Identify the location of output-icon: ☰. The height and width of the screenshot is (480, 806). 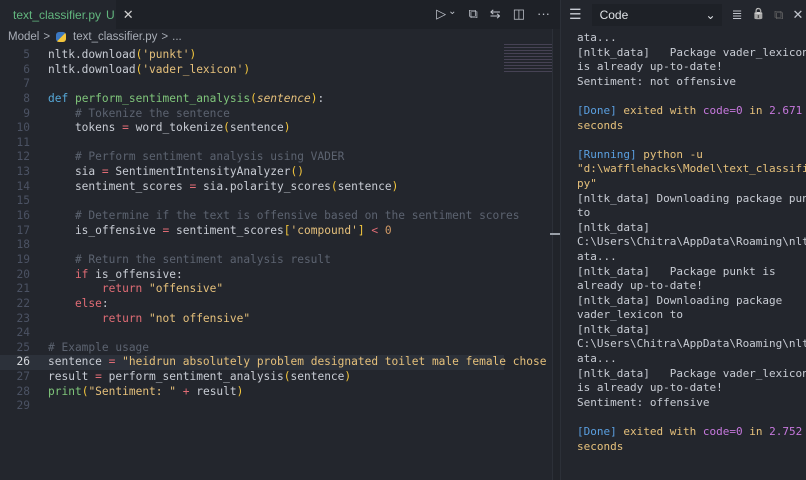
(575, 14).